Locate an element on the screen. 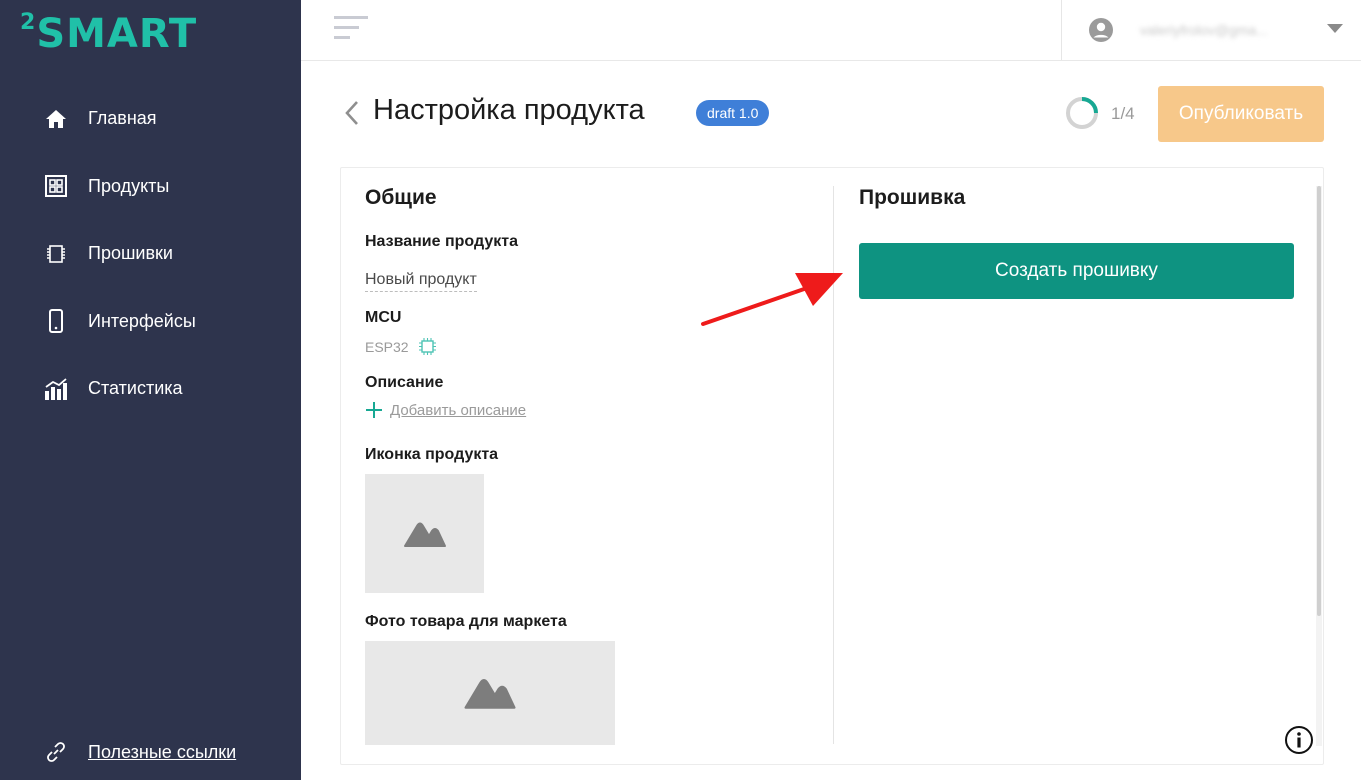 The image size is (1361, 780). logo-text: SMART is located at coordinates (117, 34).